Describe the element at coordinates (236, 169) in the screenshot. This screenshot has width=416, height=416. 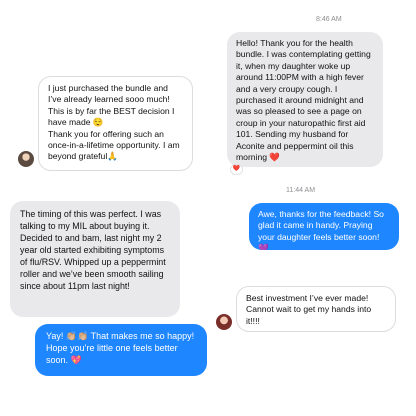
I see `heart-reaction: ❤️` at that location.